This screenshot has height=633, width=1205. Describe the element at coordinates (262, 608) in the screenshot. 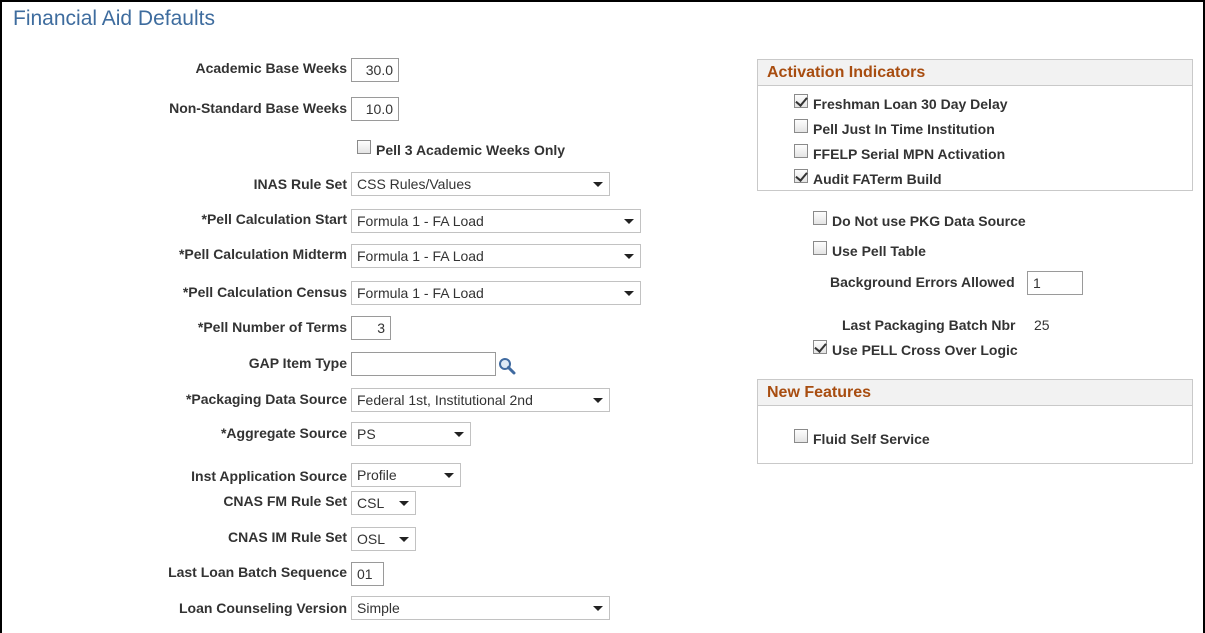

I see `loan-counseling-version-label: Loan Counseling Version` at that location.